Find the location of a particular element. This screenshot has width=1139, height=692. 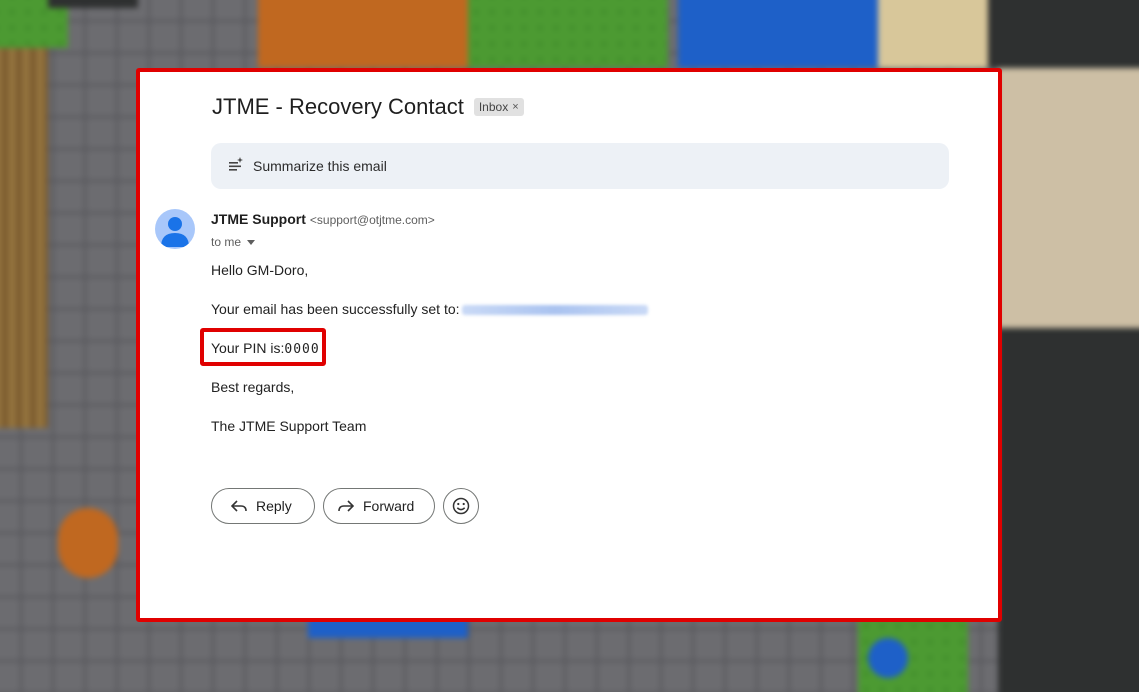

reply-arrow-icon is located at coordinates (239, 506).